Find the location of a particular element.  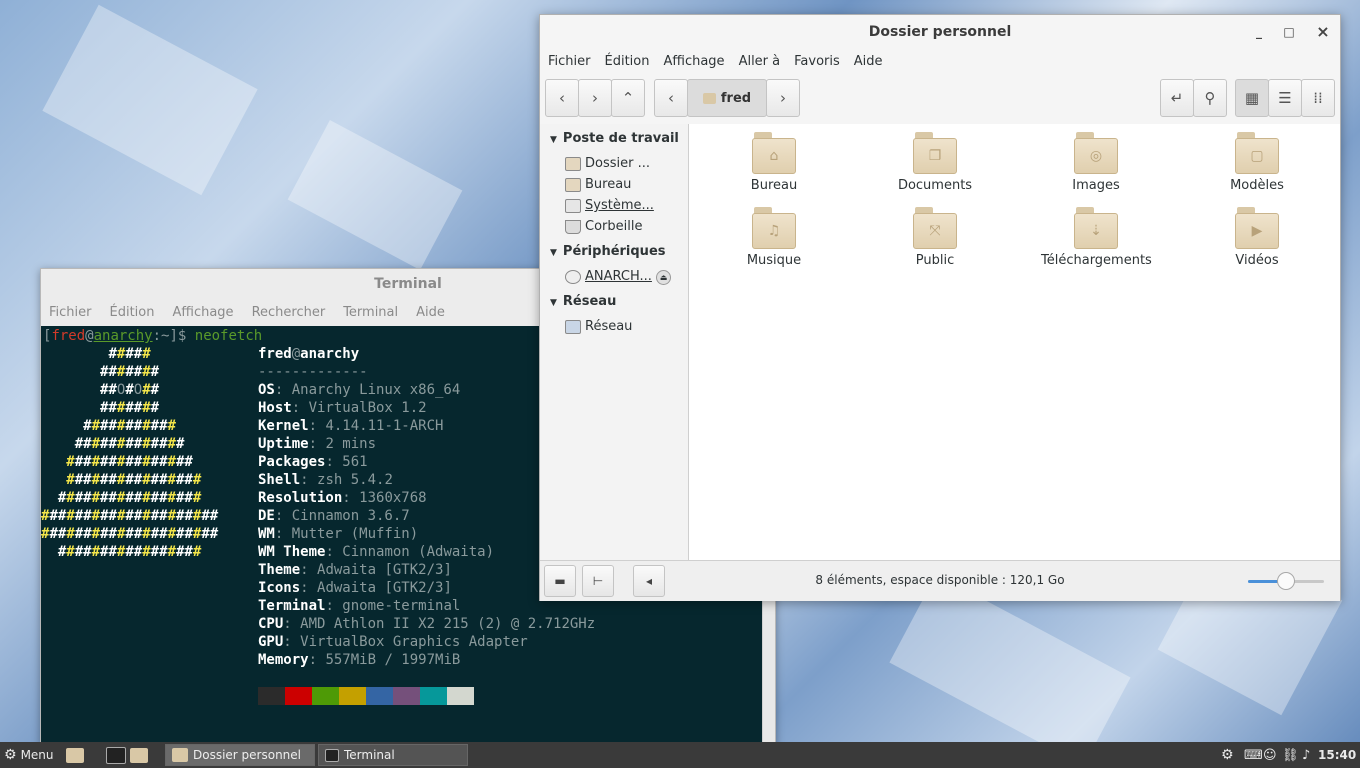

info-value: Adwaita [GTK2/3] is located at coordinates (384, 570).